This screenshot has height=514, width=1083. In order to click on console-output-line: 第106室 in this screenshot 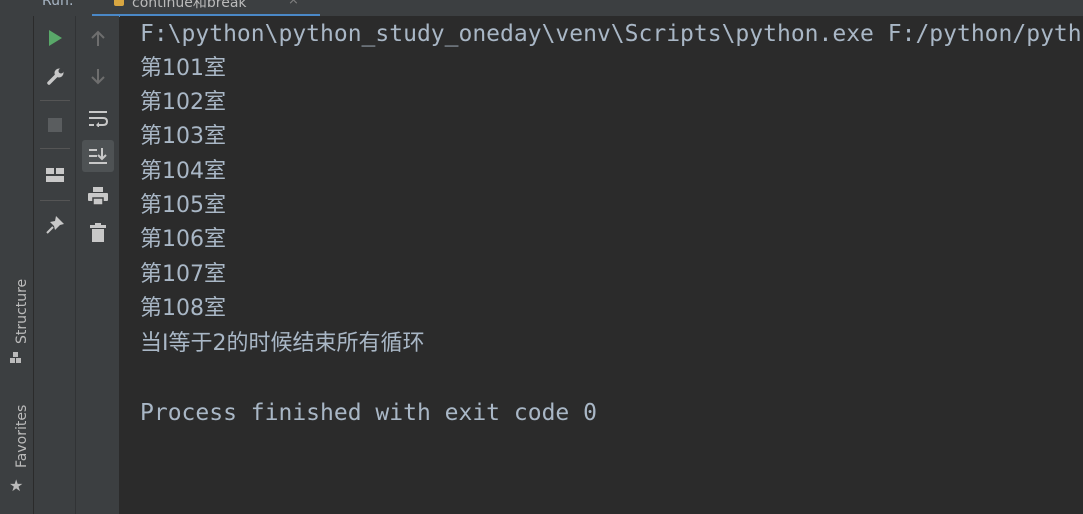, I will do `click(183, 239)`.